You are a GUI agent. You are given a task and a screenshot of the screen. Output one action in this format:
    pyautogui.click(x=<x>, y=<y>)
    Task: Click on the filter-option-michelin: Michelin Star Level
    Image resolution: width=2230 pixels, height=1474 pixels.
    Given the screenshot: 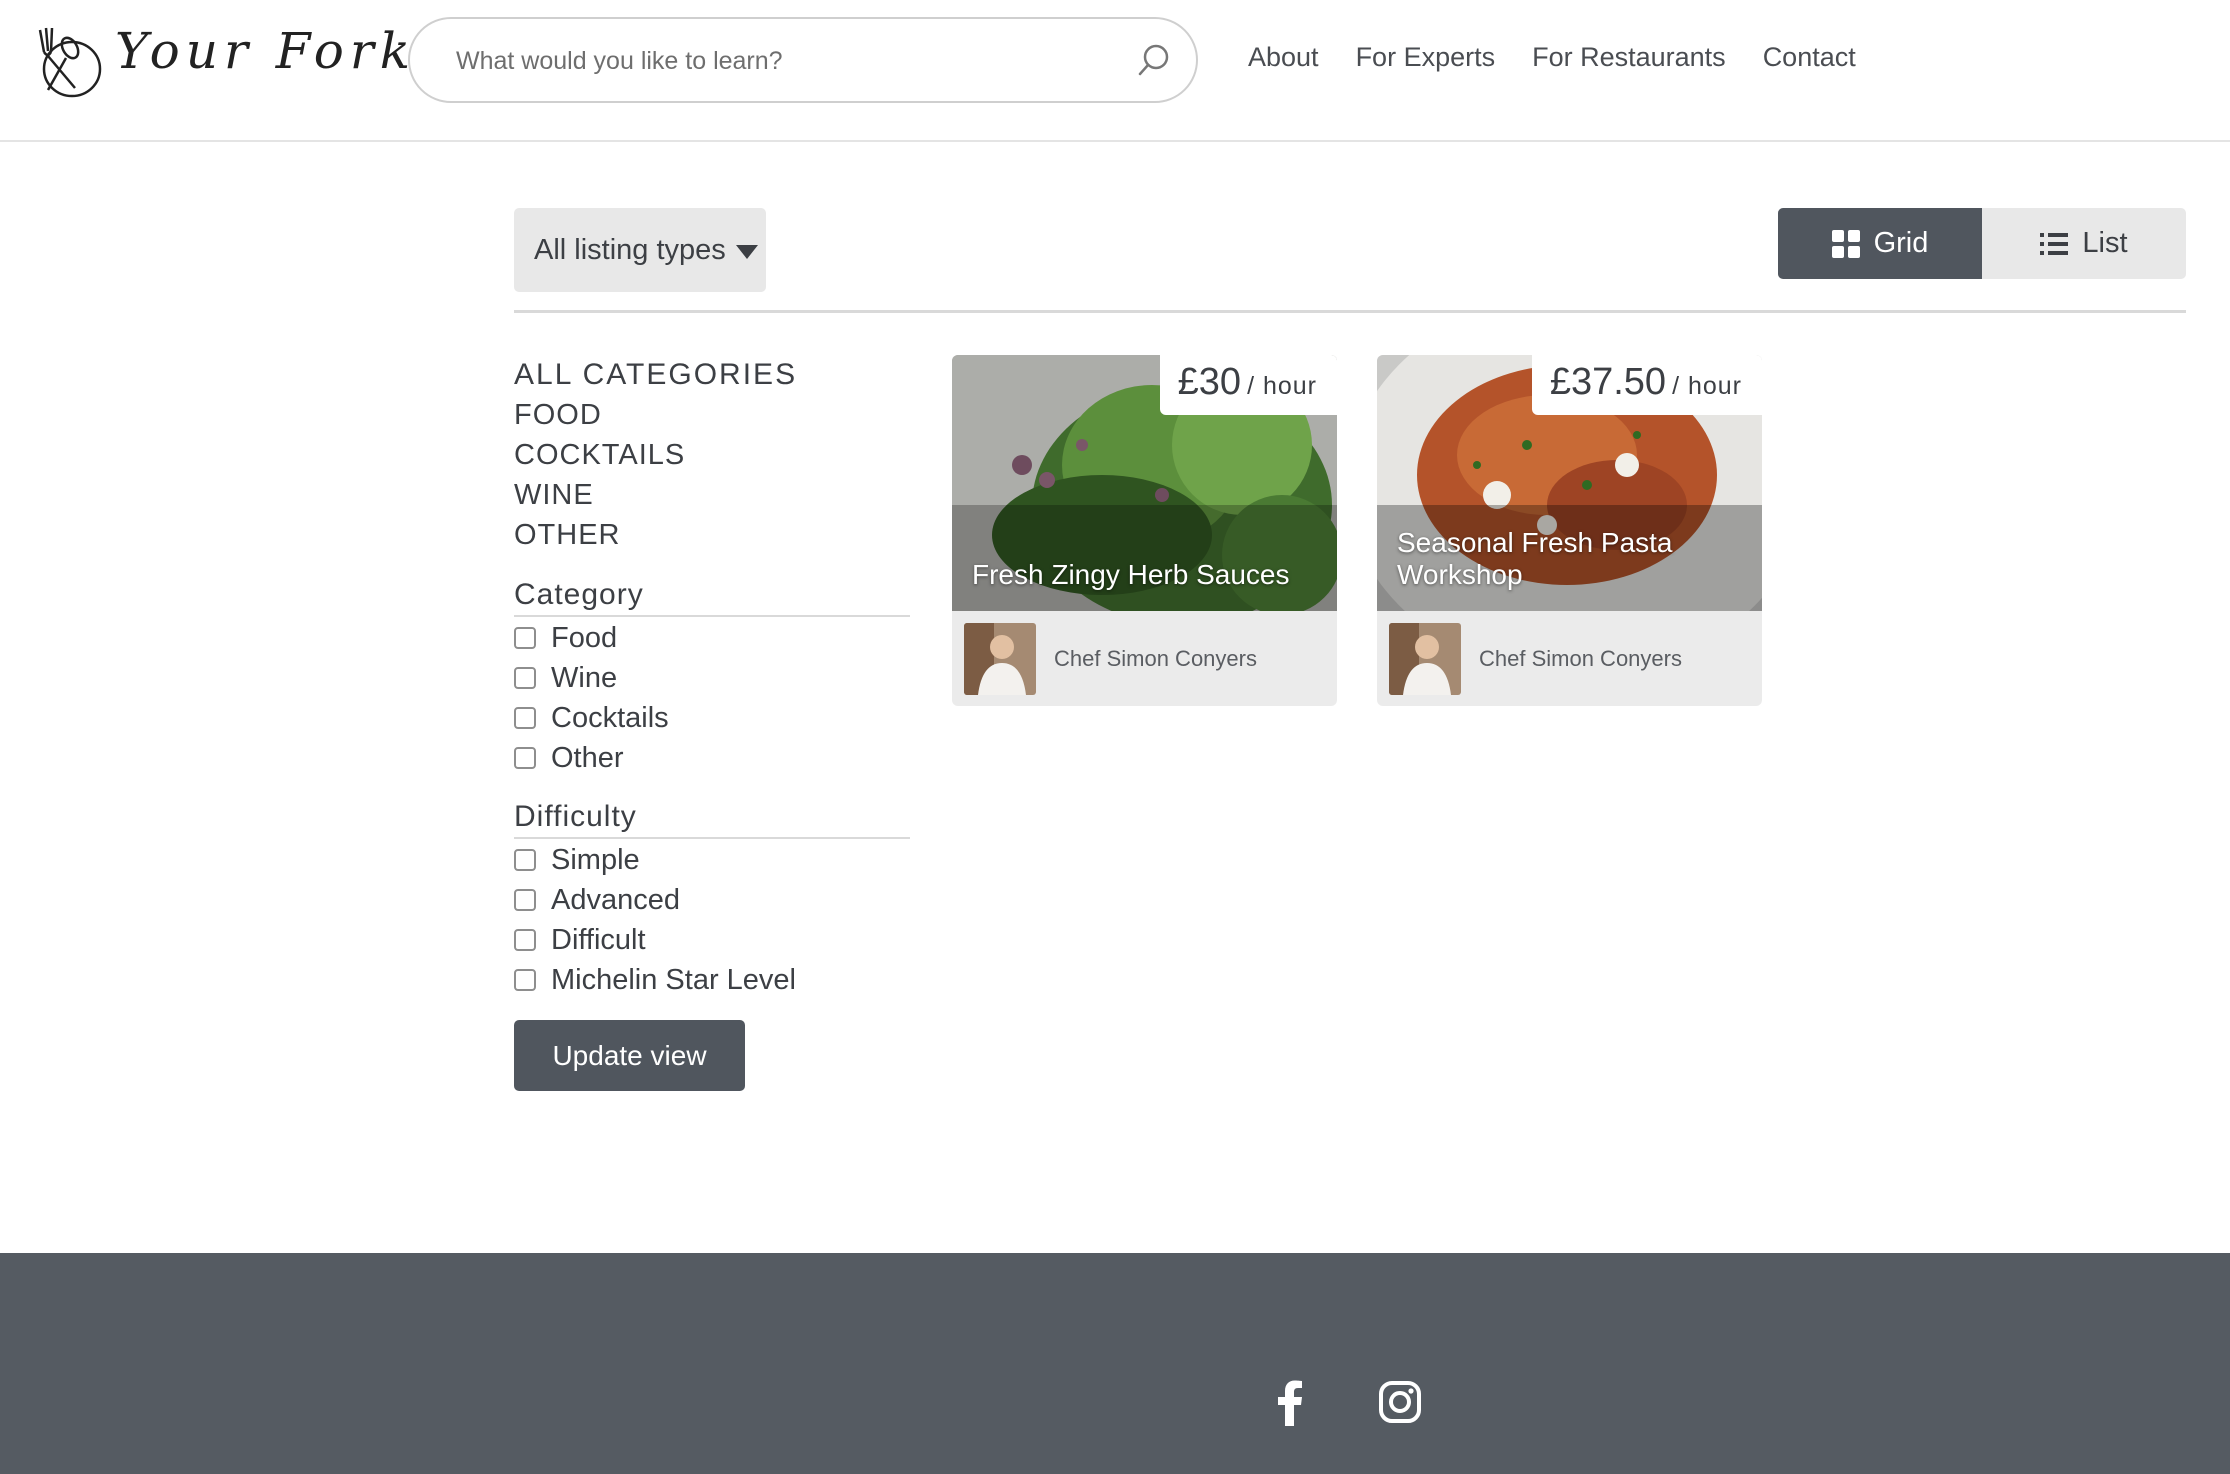 What is the action you would take?
    pyautogui.click(x=655, y=980)
    